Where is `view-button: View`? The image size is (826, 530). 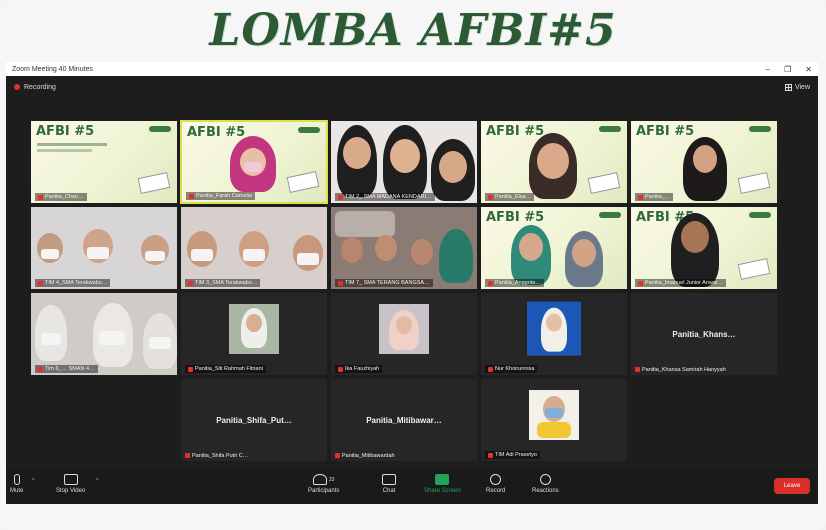 view-button: View is located at coordinates (797, 87).